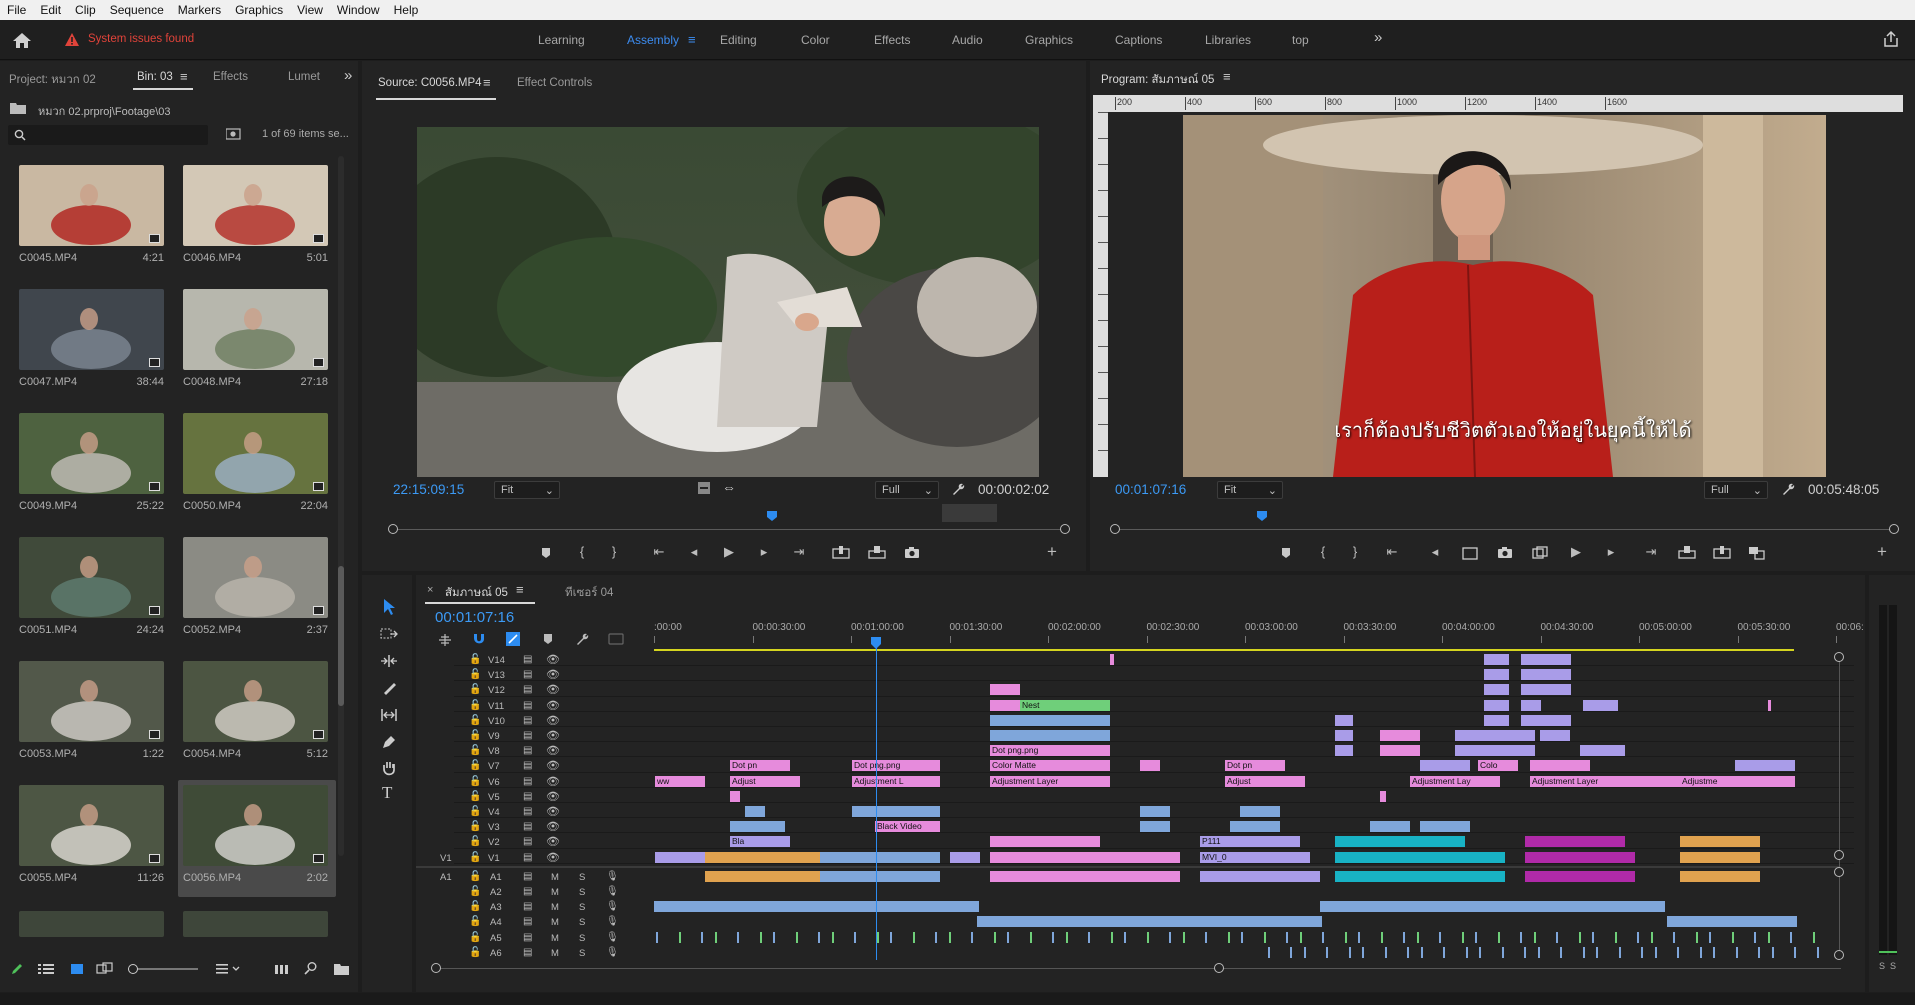  I want to click on timeline-horizontal-scrollbar, so click(1138, 968).